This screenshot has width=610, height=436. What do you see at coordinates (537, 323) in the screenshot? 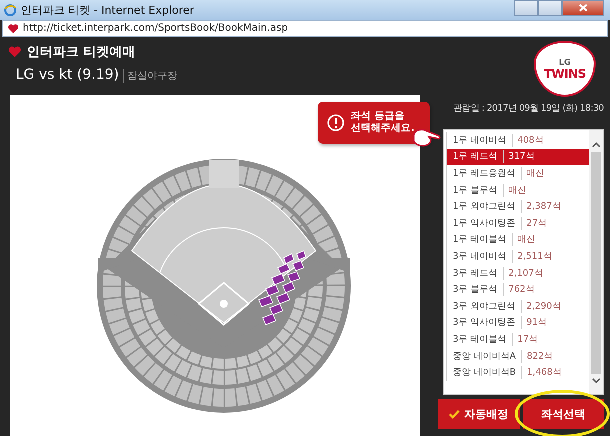
I see `seat-count: 91석` at bounding box center [537, 323].